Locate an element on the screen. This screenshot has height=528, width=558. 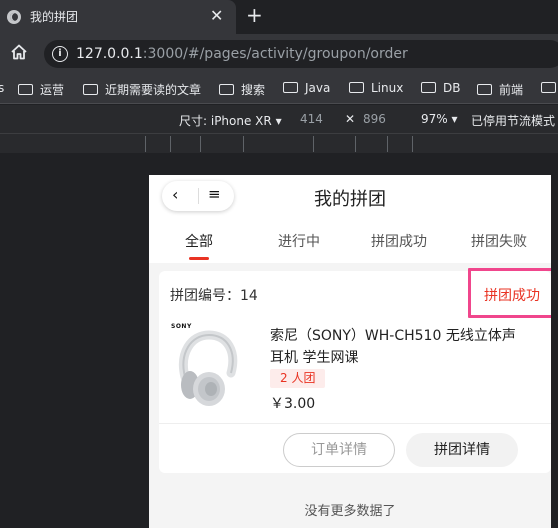
app-nav-bar: ‹ ≡ 我的拼团 is located at coordinates (350, 197).